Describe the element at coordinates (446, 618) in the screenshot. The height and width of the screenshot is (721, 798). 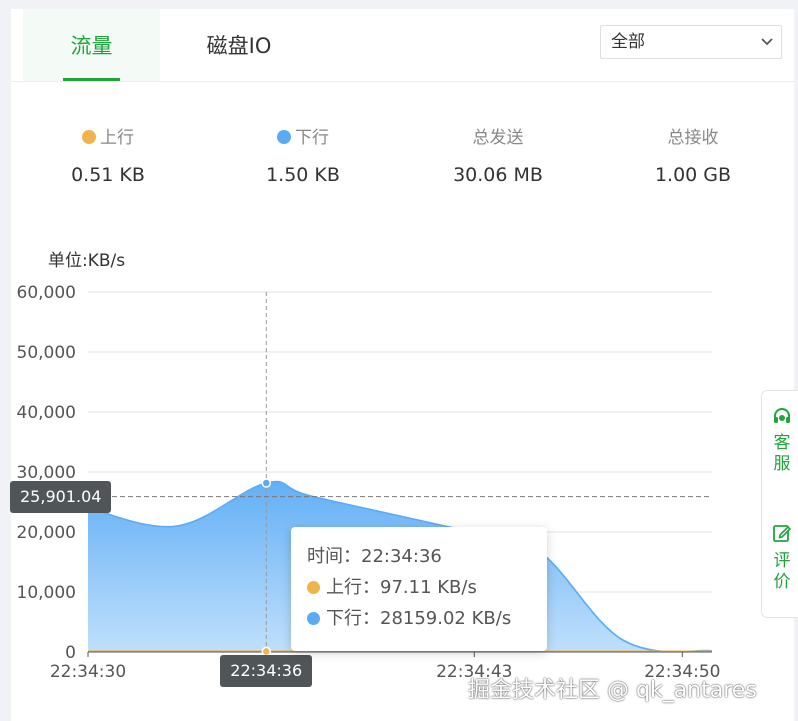
I see `tooltip-download-value: 28159.02 KB/s` at that location.